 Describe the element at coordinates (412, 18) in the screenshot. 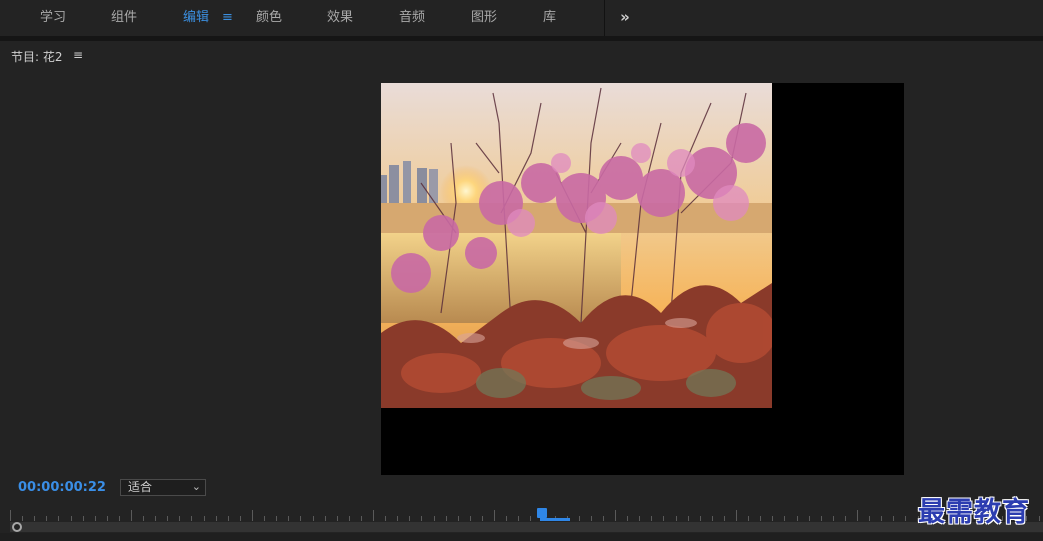

I see `tab-audio: 音频` at that location.